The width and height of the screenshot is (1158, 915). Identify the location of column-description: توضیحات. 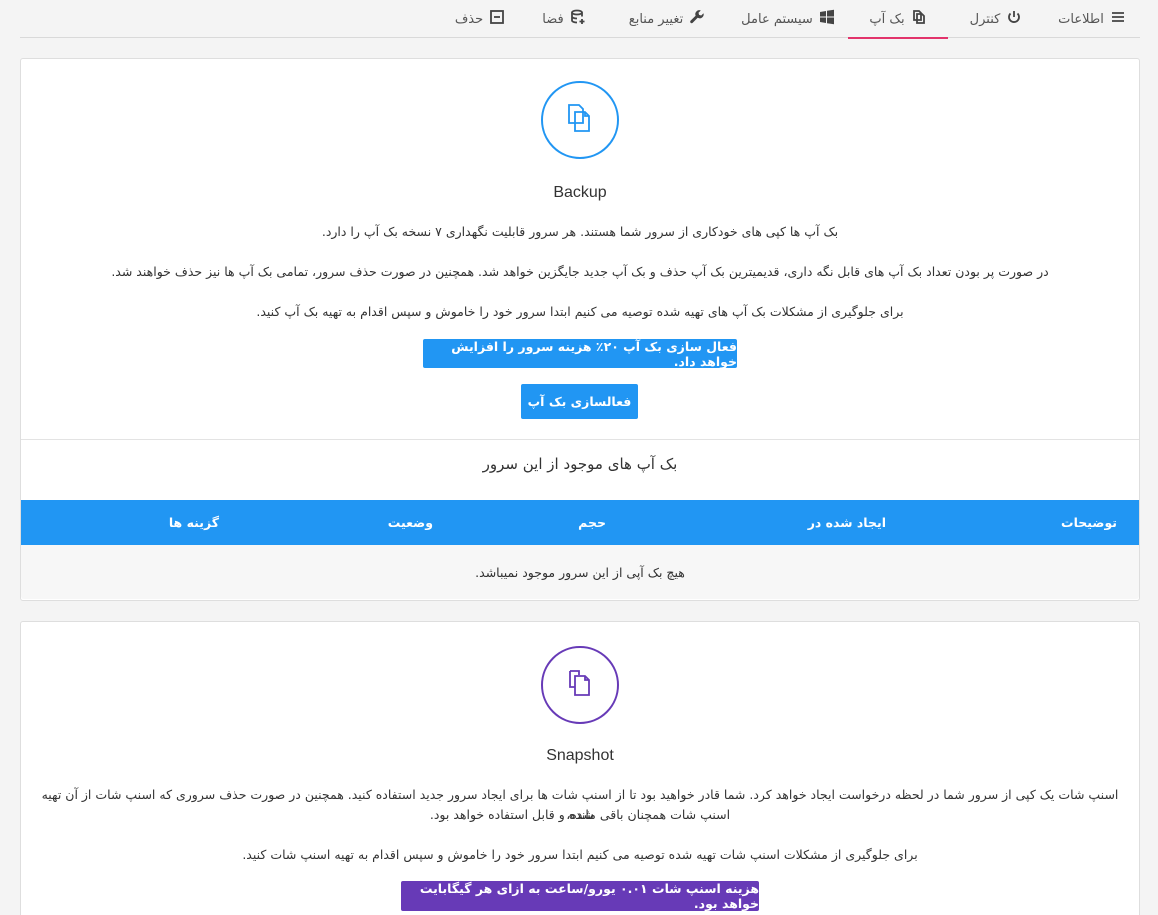
(1089, 522).